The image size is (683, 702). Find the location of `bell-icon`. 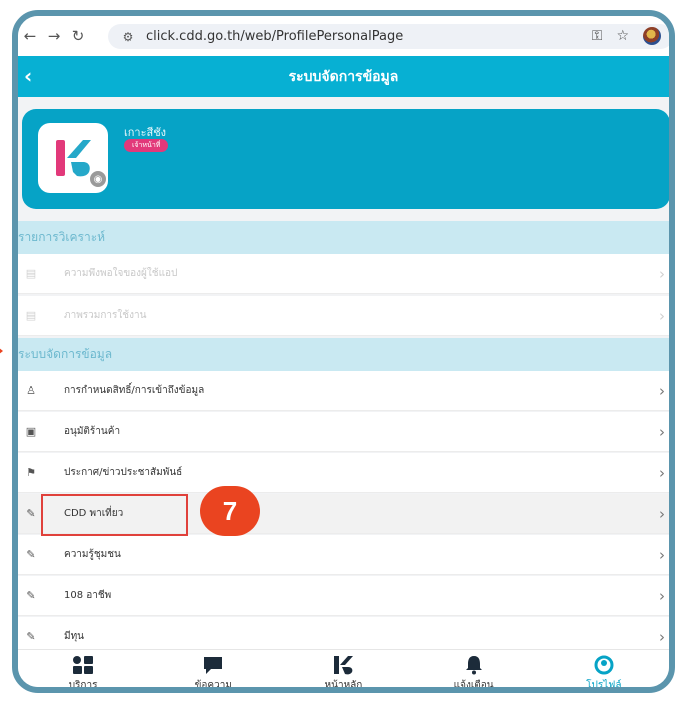

bell-icon is located at coordinates (474, 665).